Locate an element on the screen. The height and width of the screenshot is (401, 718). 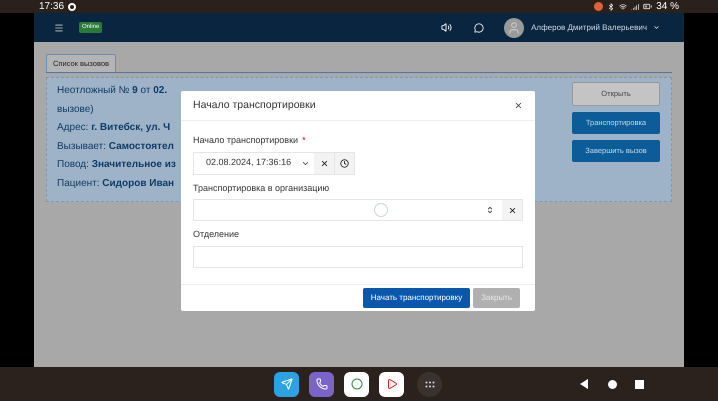
dialog-button: Начать транспортировку is located at coordinates (416, 298).